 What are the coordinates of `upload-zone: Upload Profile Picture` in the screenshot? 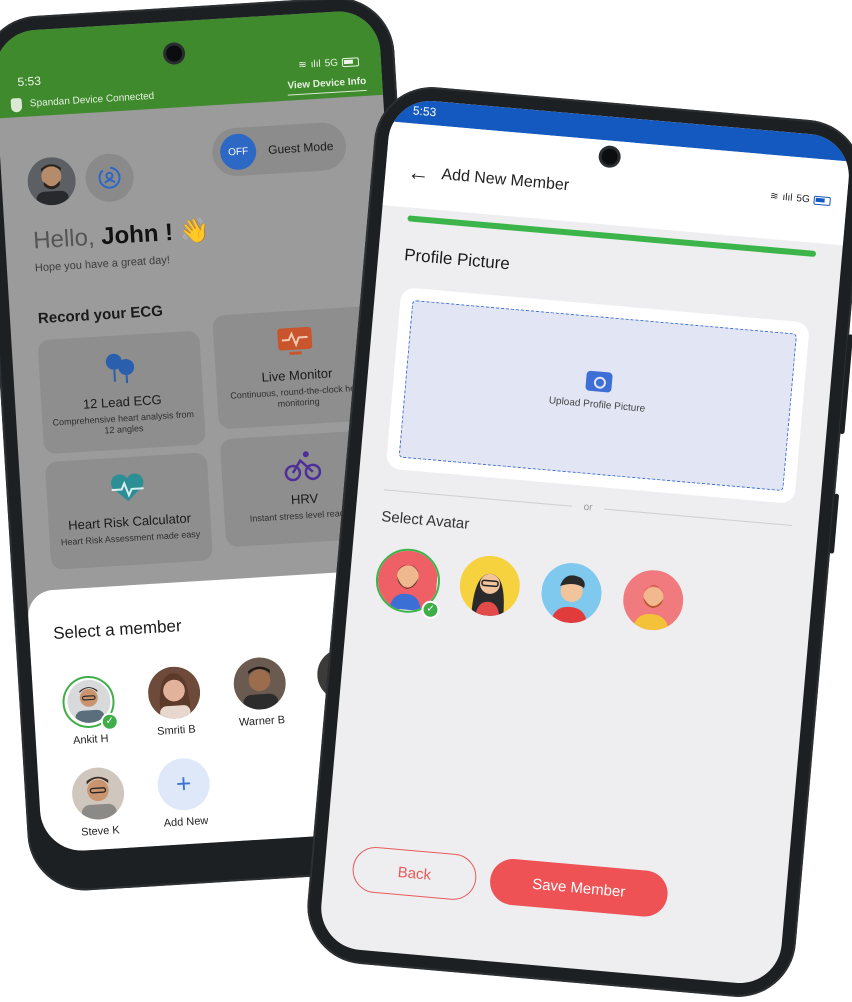 It's located at (598, 395).